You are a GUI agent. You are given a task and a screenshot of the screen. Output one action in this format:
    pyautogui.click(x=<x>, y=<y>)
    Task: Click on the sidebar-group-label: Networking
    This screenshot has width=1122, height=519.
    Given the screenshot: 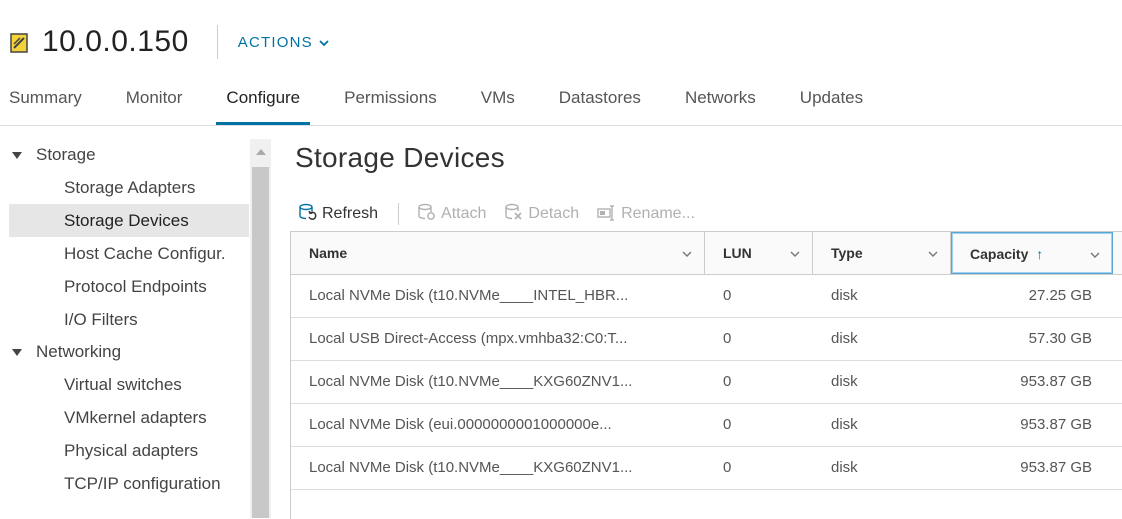 What is the action you would take?
    pyautogui.click(x=79, y=351)
    